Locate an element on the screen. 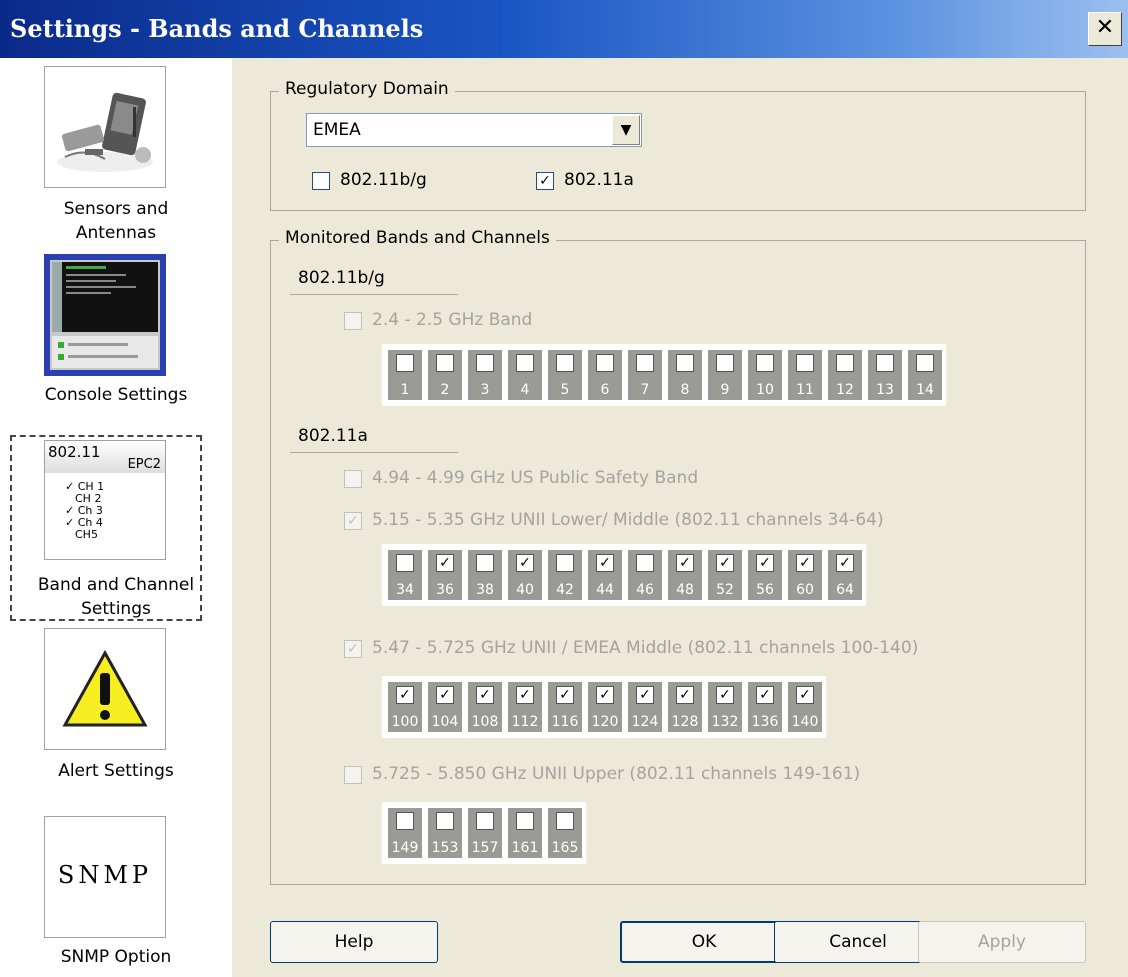  channel-120: ✓ 120 is located at coordinates (605, 707).